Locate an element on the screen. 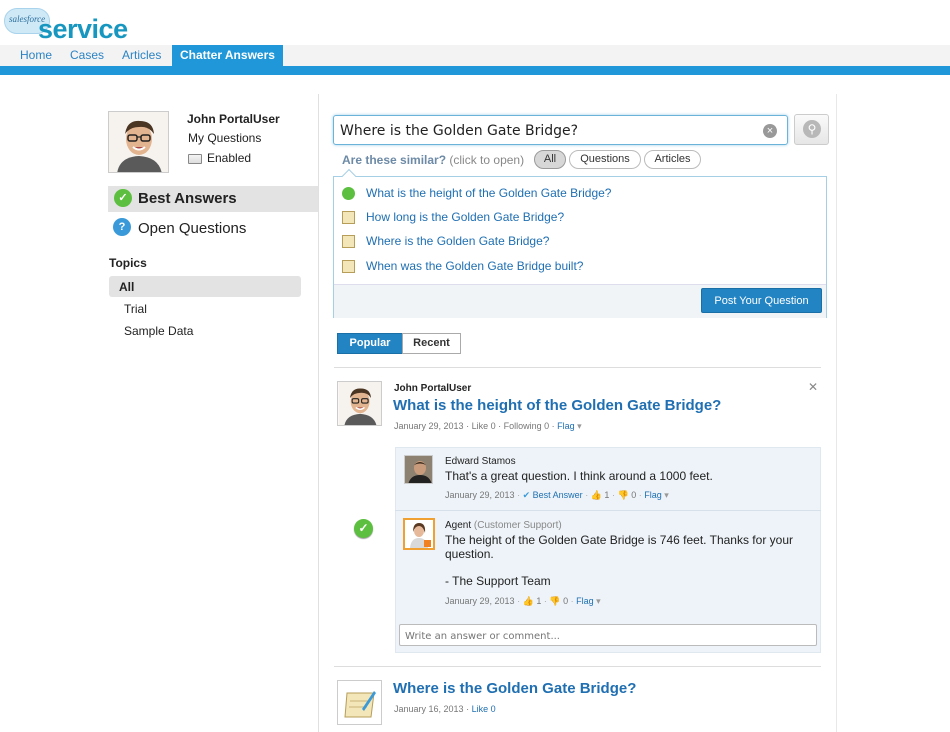  reply-author: Edward Stamos is located at coordinates (480, 461).